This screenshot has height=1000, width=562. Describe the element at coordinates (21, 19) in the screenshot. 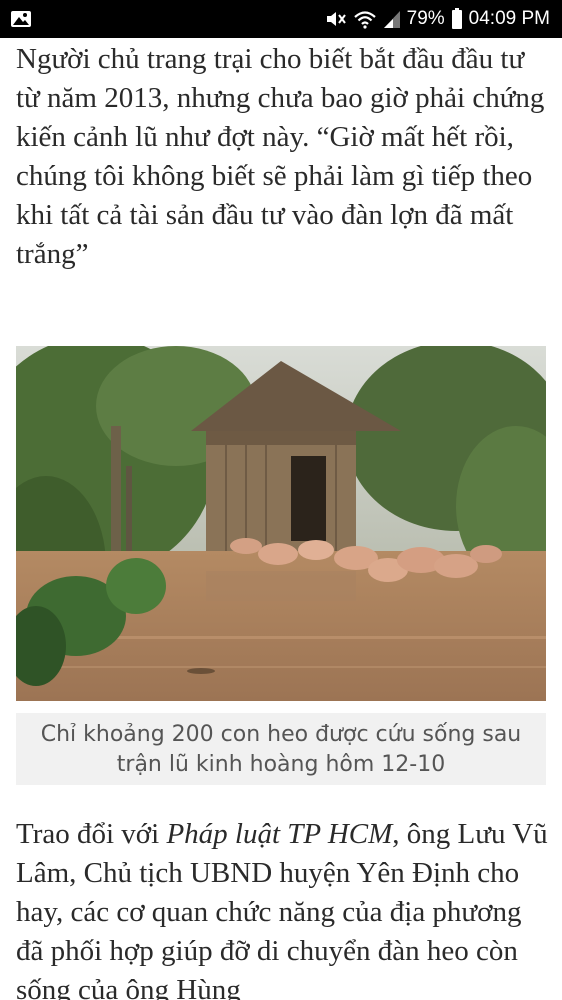

I see `image-icon` at that location.